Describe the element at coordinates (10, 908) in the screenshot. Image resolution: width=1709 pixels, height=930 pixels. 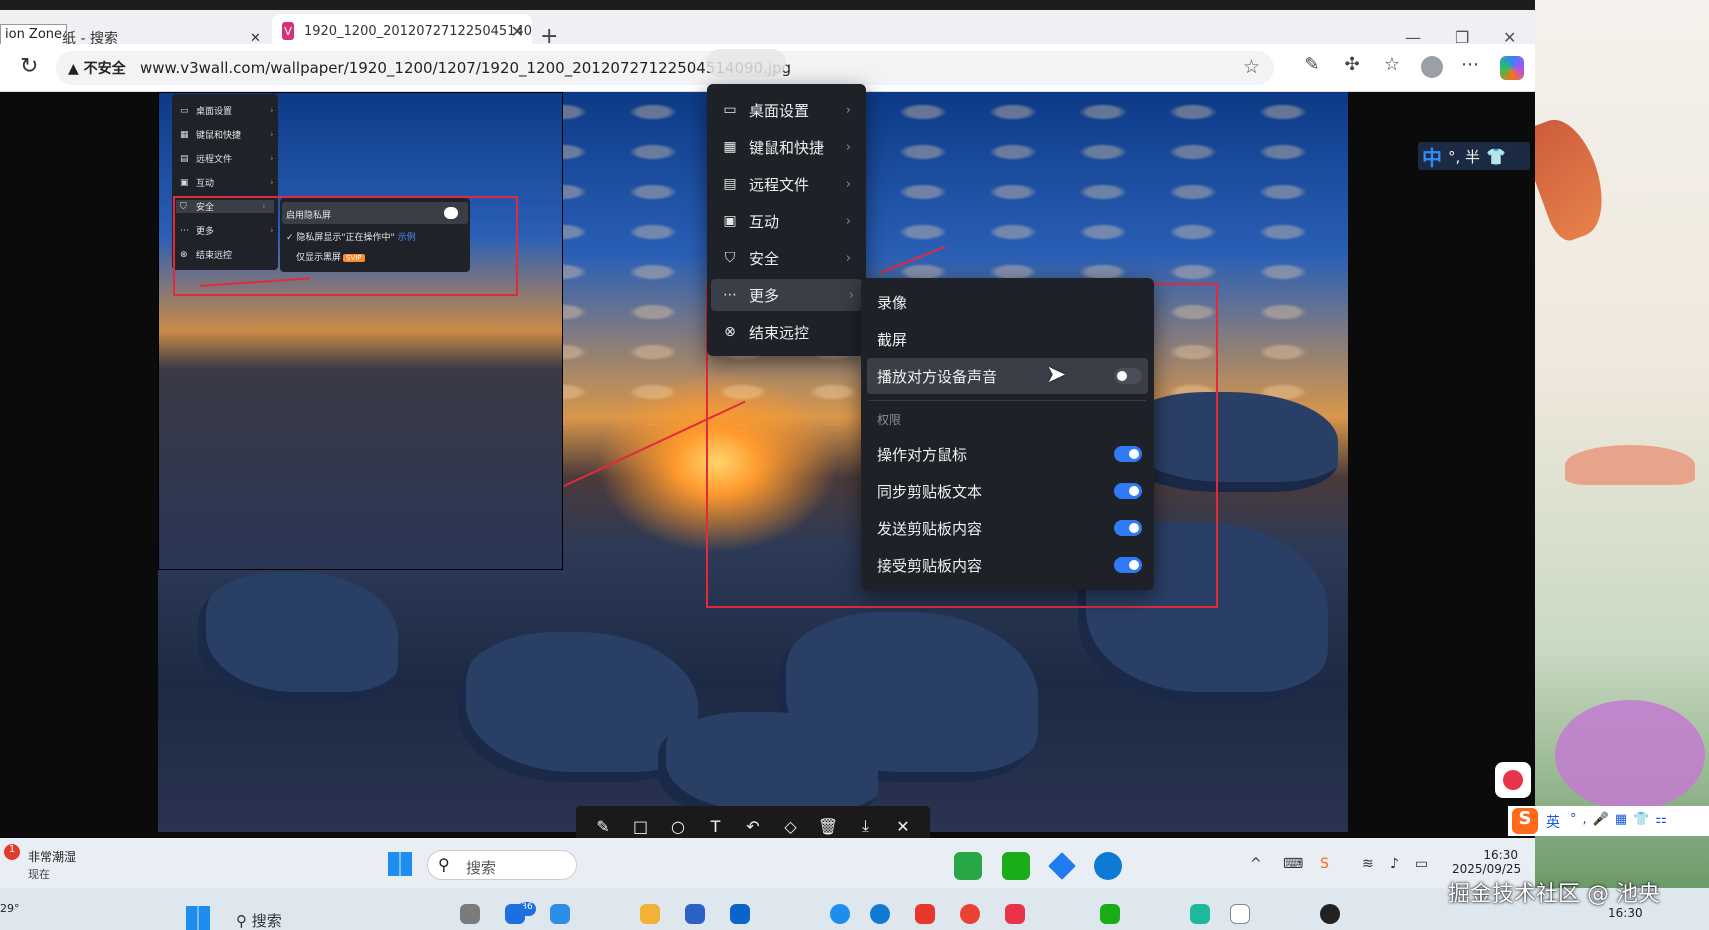
I see `temperature: 29°` at that location.